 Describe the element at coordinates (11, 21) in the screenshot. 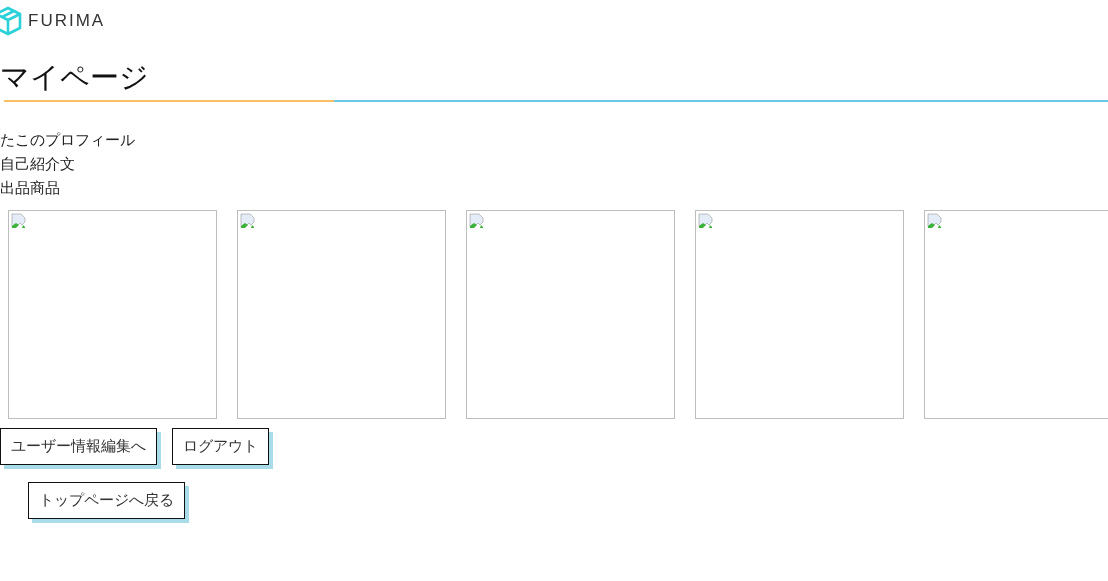

I see `cube-logo-icon` at that location.